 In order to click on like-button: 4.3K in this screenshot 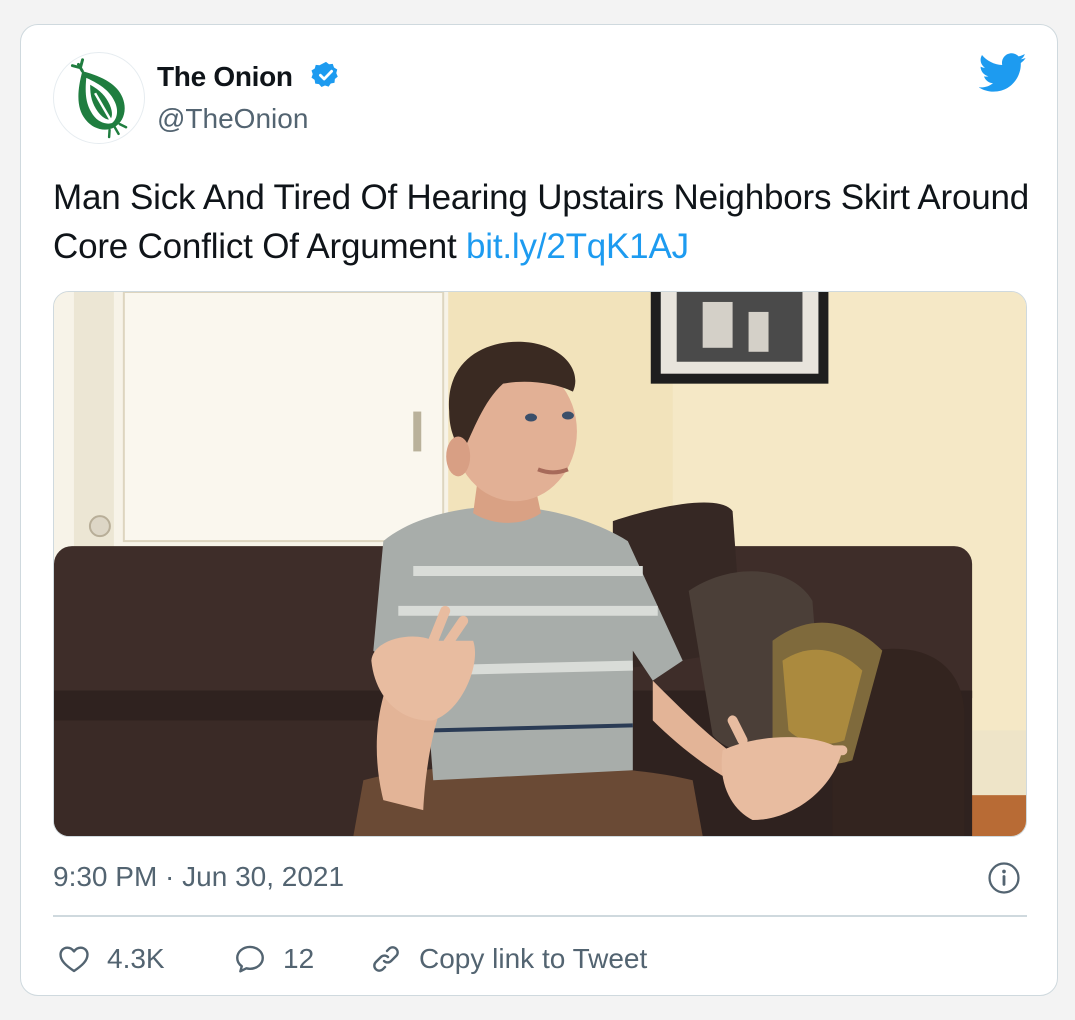, I will do `click(111, 959)`.